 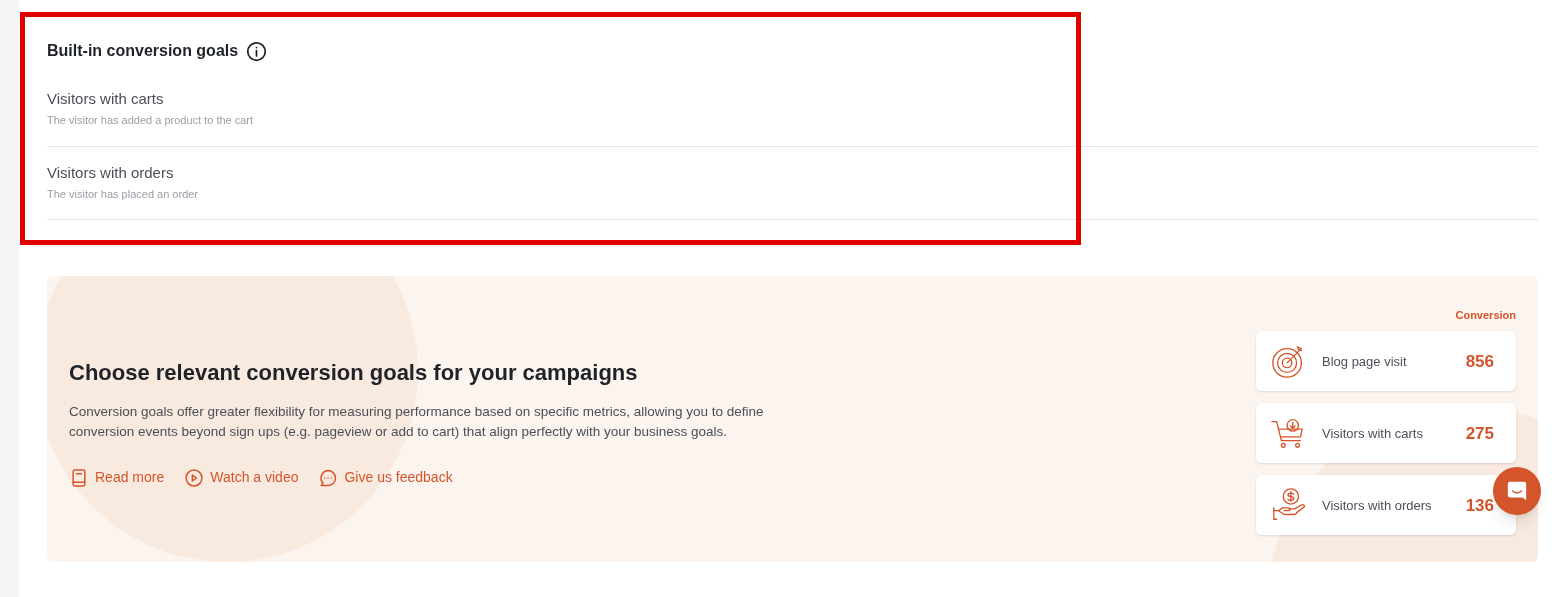 What do you see at coordinates (1373, 433) in the screenshot?
I see `stat-label: Visitors with carts` at bounding box center [1373, 433].